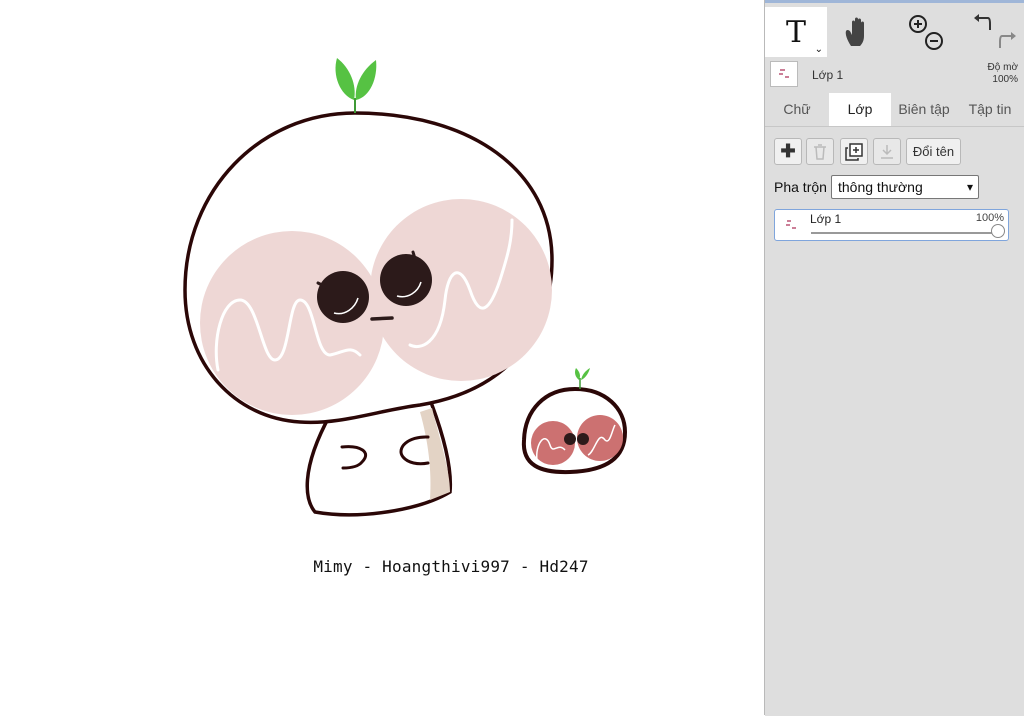  I want to click on zoom-in-out-icon, so click(926, 32).